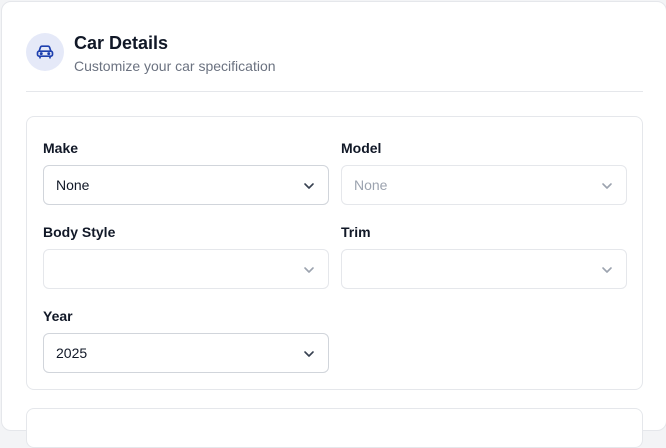  Describe the element at coordinates (334, 91) in the screenshot. I see `header-divider` at that location.